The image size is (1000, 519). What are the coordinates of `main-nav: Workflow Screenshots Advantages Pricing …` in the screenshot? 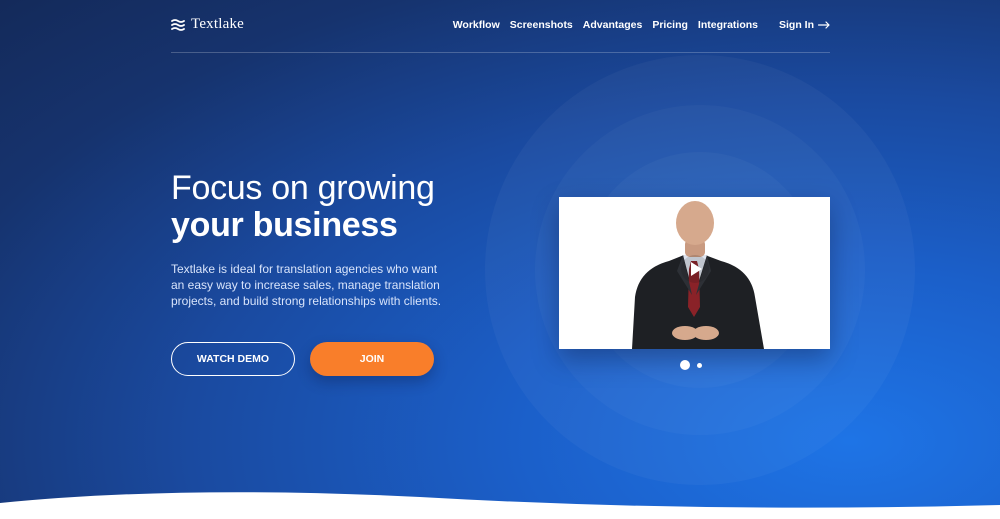 It's located at (641, 25).